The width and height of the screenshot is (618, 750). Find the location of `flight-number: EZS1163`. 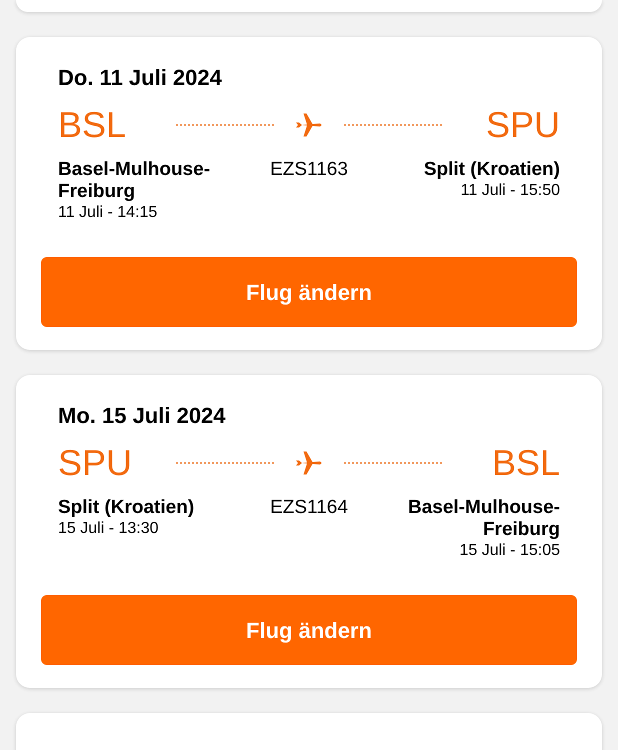

flight-number: EZS1163 is located at coordinates (309, 170).